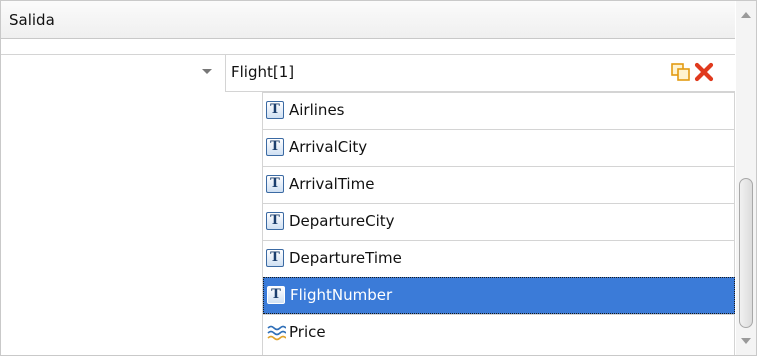  Describe the element at coordinates (32, 20) in the screenshot. I see `panel-title: Salida` at that location.